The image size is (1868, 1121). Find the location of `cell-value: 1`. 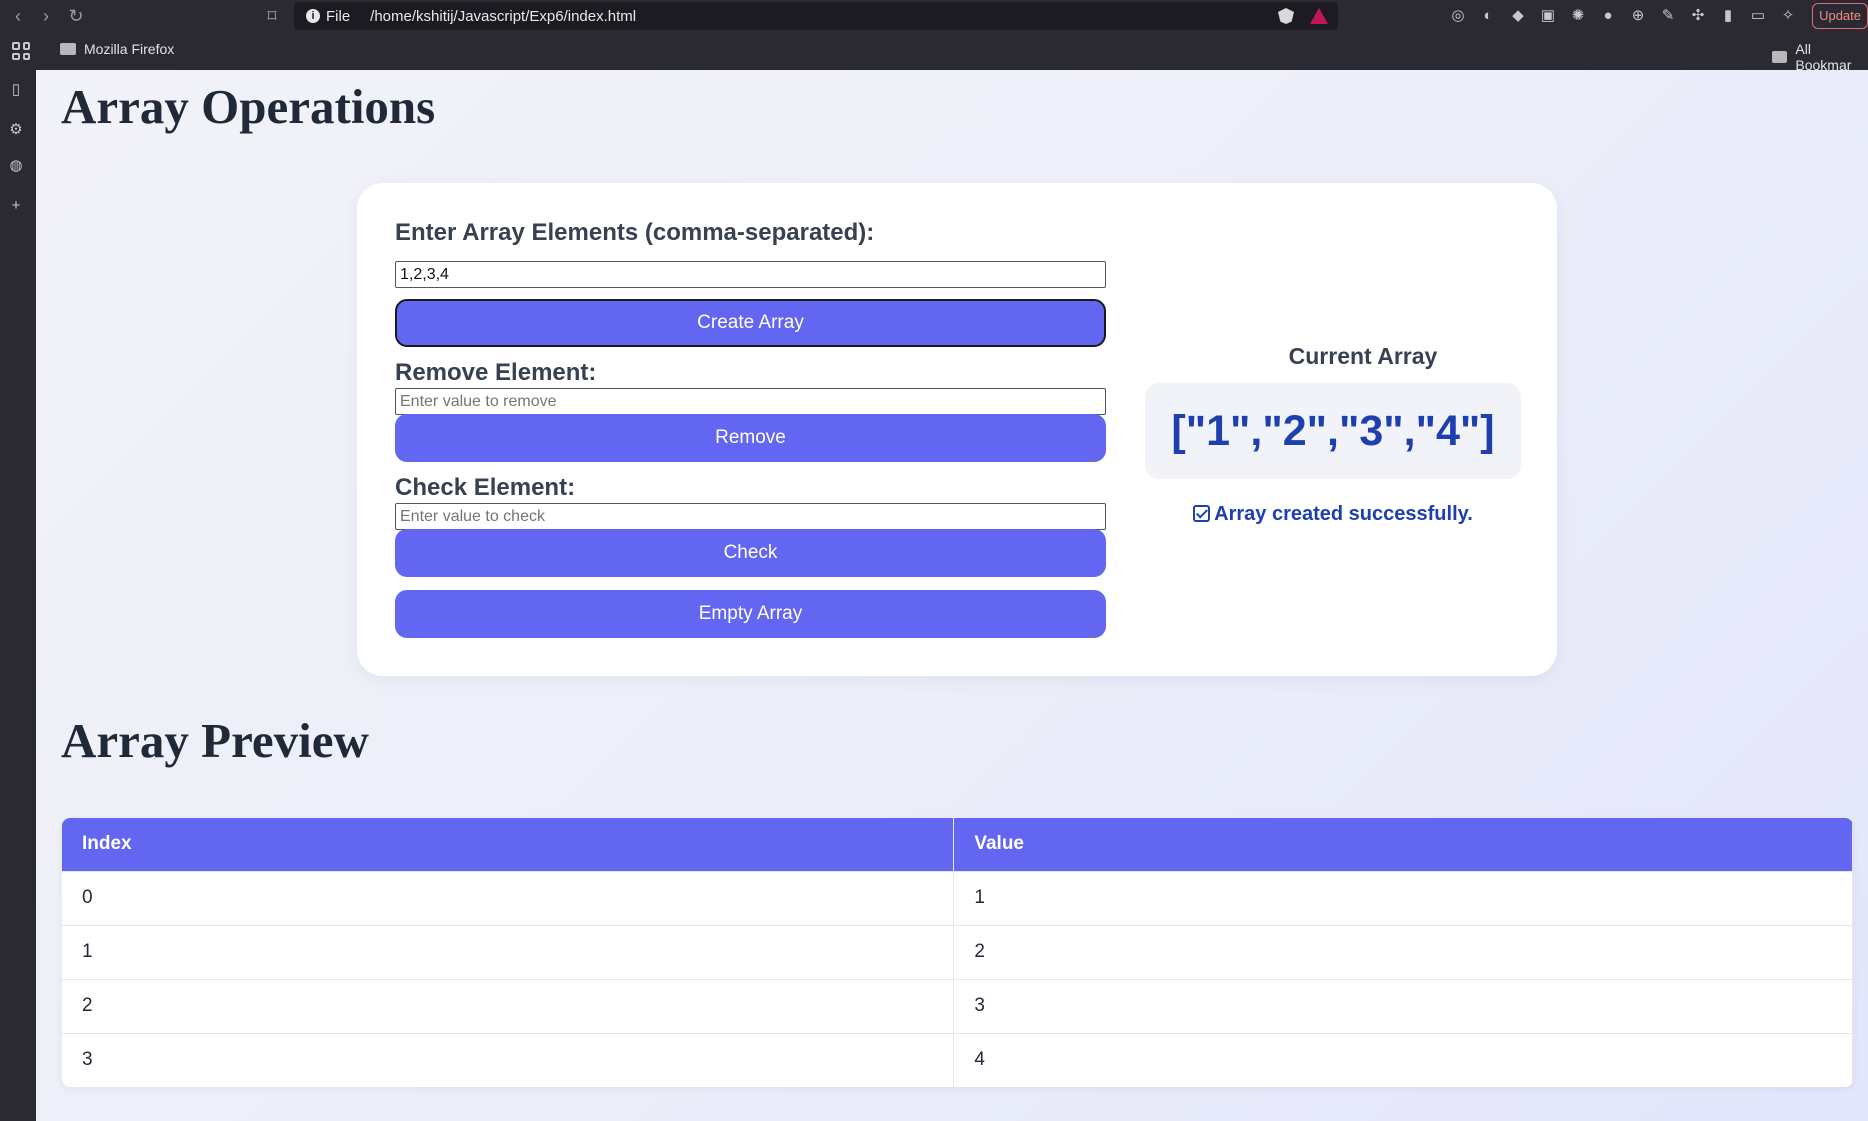

cell-value: 1 is located at coordinates (1403, 897).